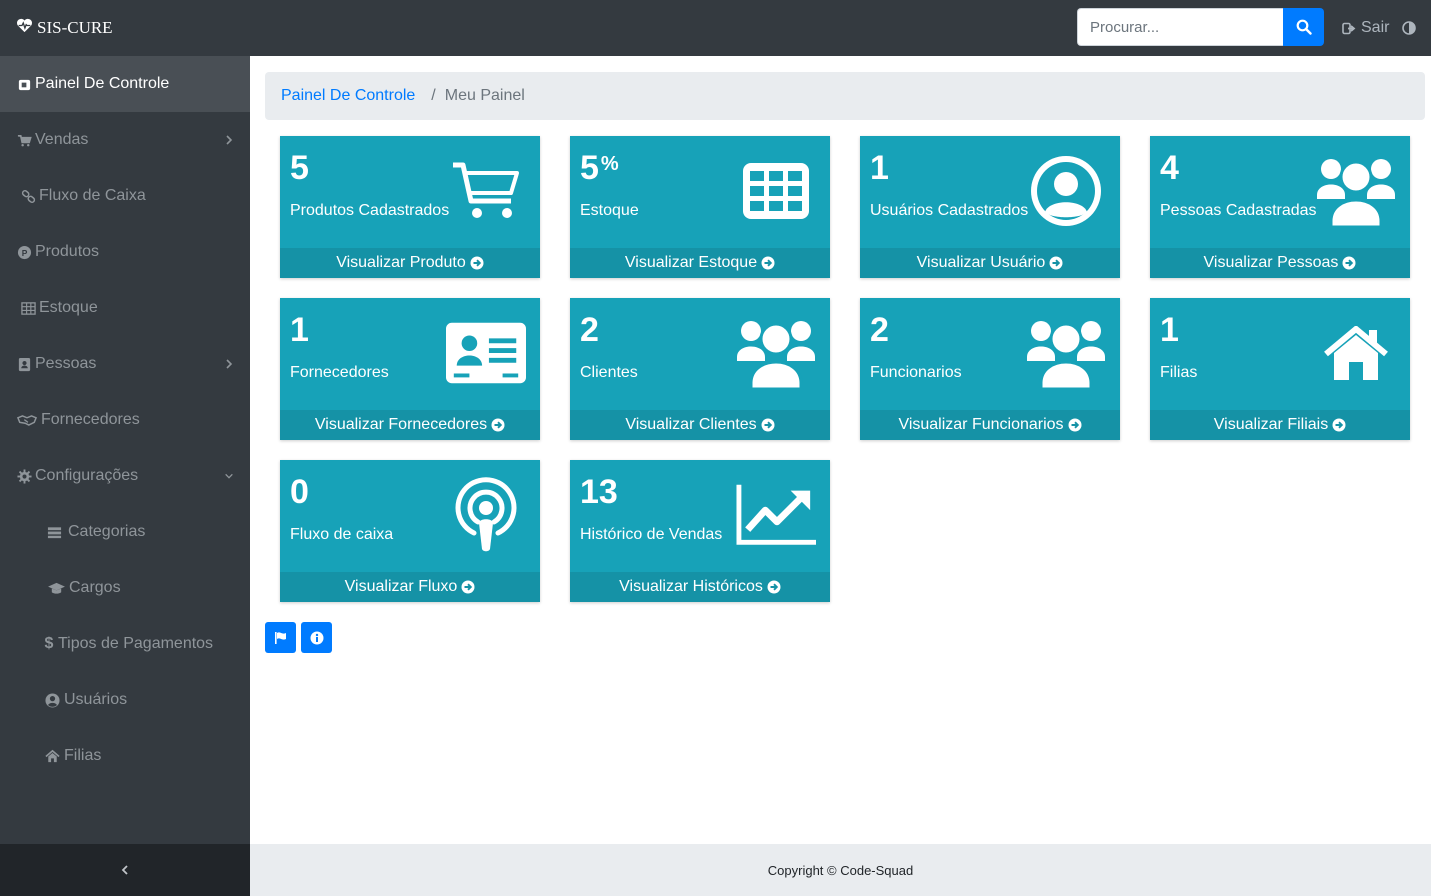  I want to click on card-label: Estoque, so click(609, 210).